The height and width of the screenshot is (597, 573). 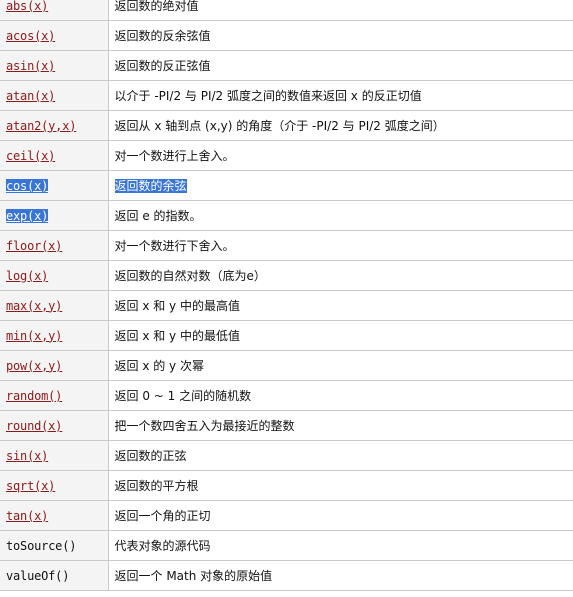 What do you see at coordinates (27, 516) in the screenshot?
I see `method-link: tan(x)` at bounding box center [27, 516].